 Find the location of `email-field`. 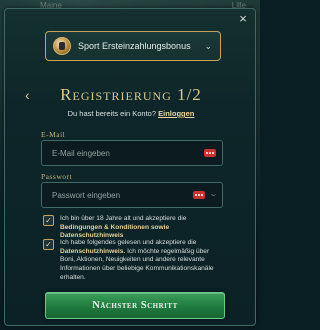

email-field is located at coordinates (128, 153).